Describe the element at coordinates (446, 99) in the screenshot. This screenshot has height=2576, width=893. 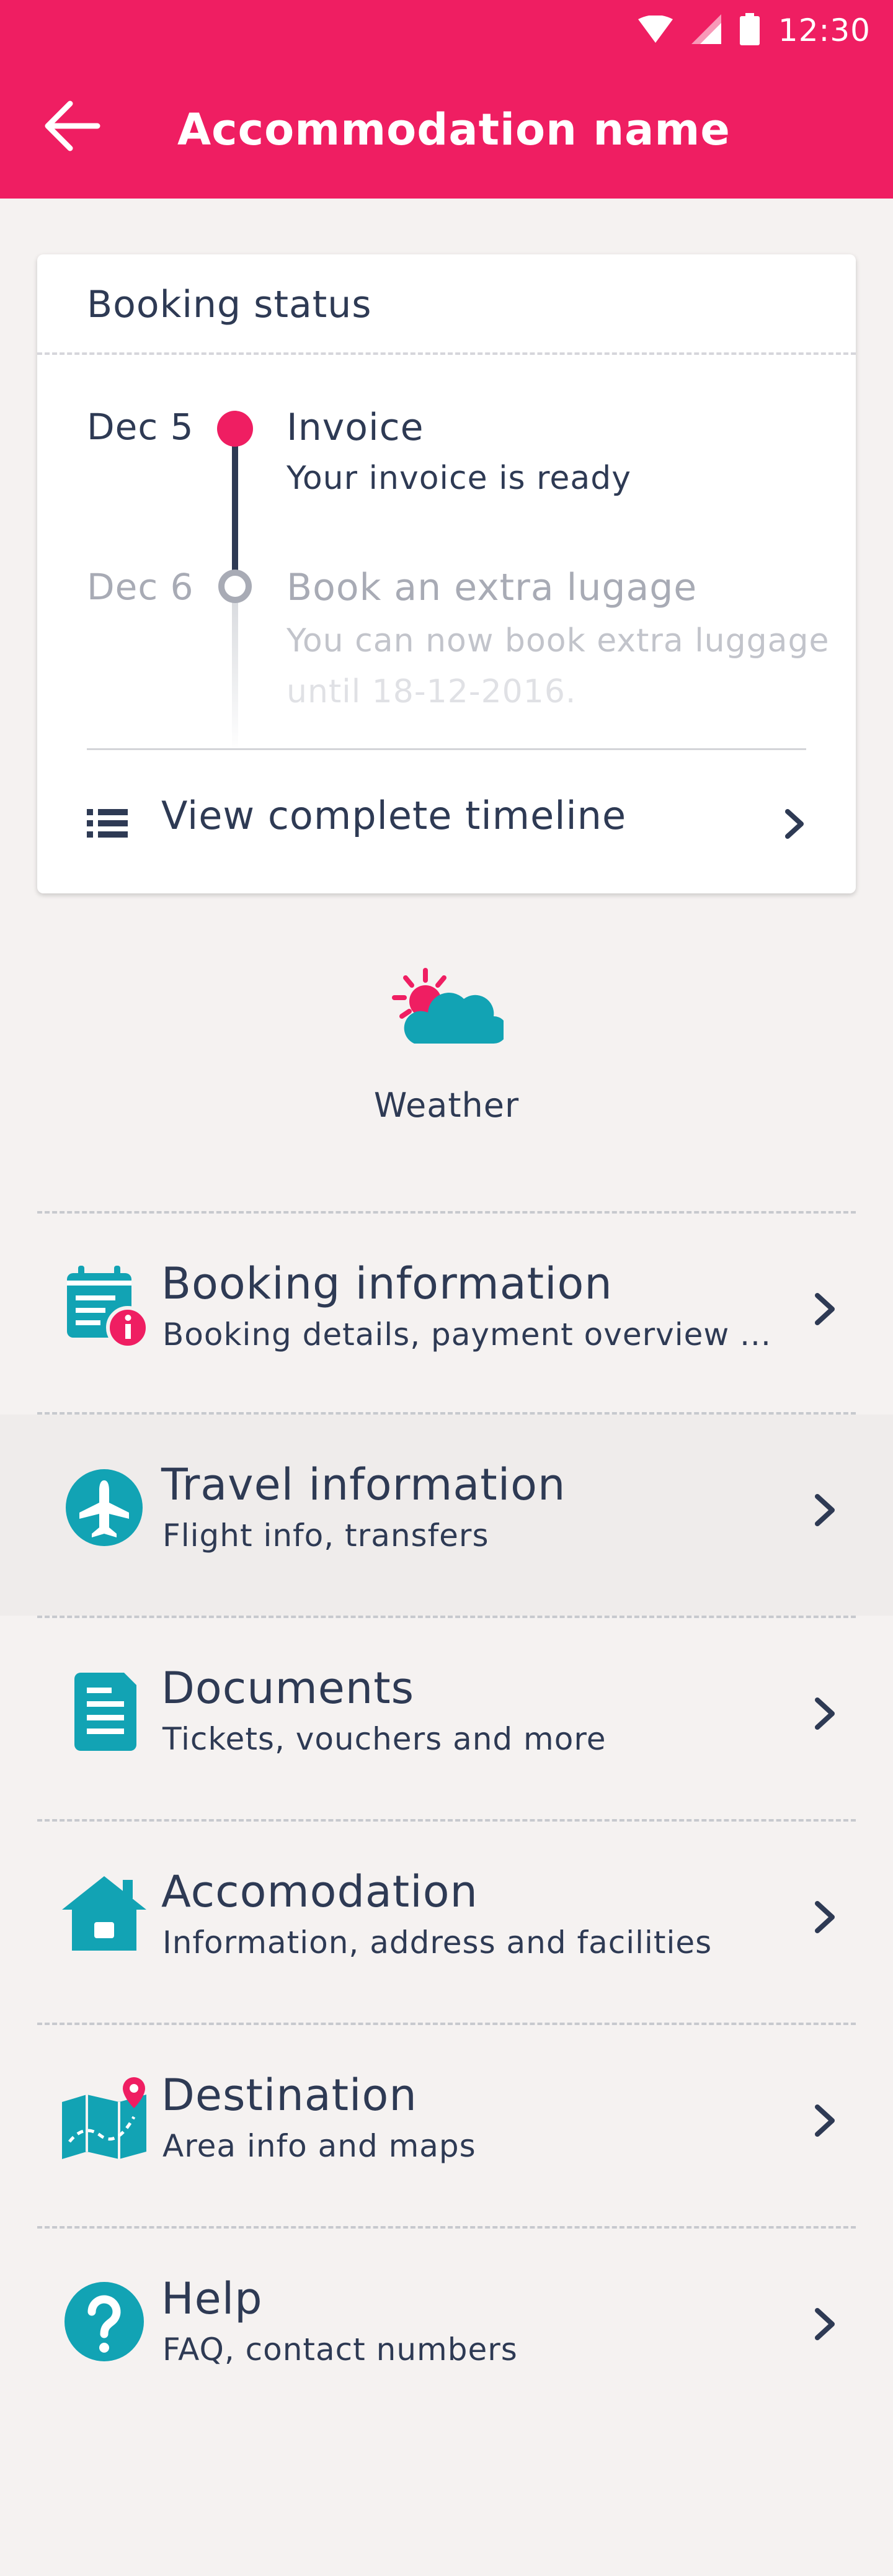
I see `app-bar: 12:30 Accommodation name` at that location.